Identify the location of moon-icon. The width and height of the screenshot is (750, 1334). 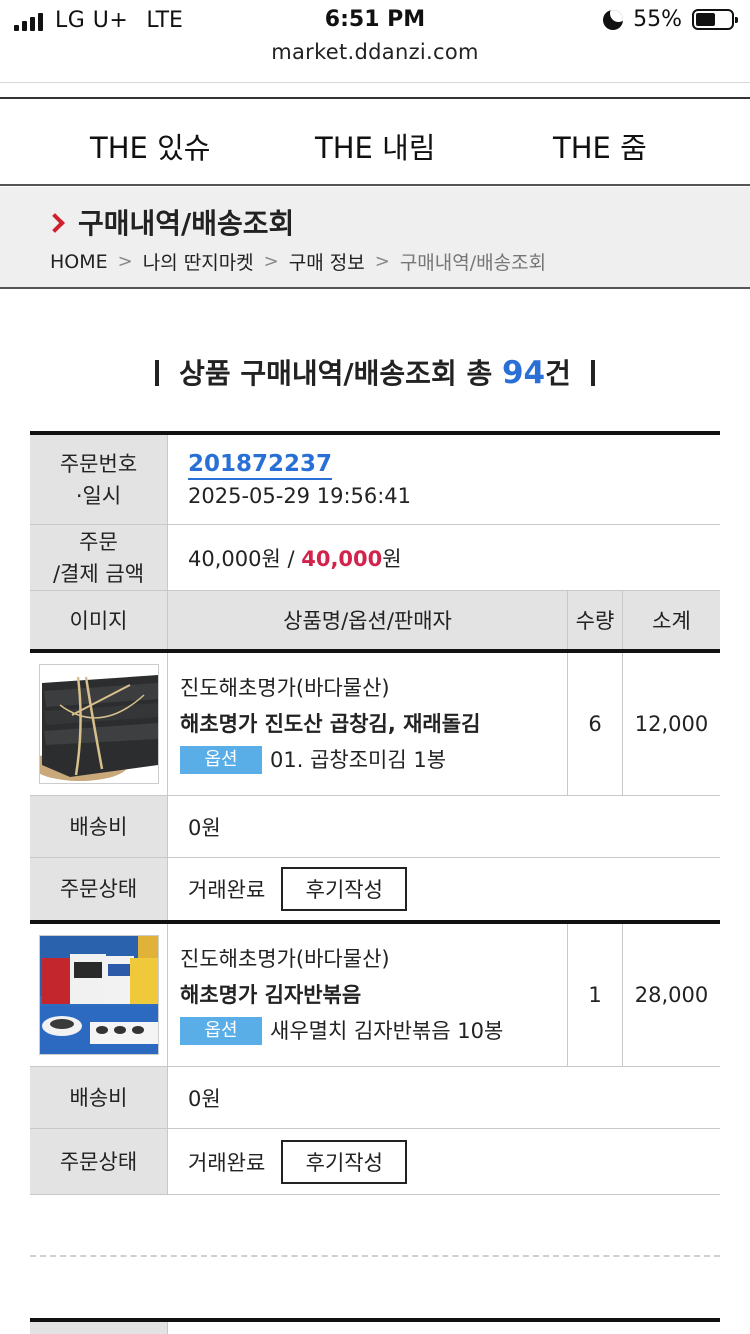
(613, 19).